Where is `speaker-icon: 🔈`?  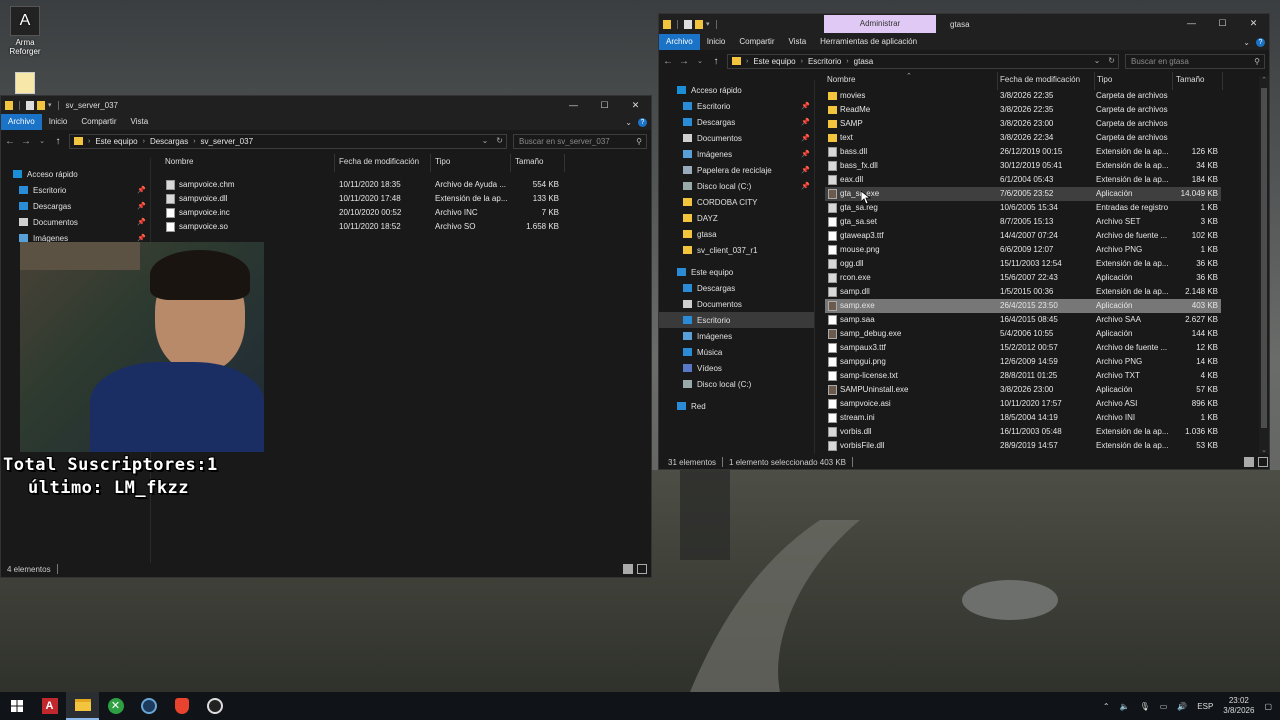
speaker-icon: 🔈 is located at coordinates (1125, 706).